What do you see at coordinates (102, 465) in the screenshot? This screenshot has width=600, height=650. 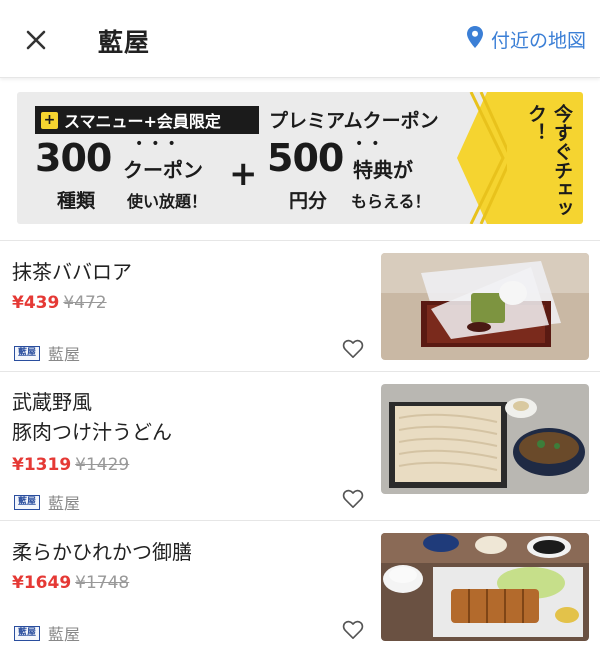 I see `original-price: ¥1429` at bounding box center [102, 465].